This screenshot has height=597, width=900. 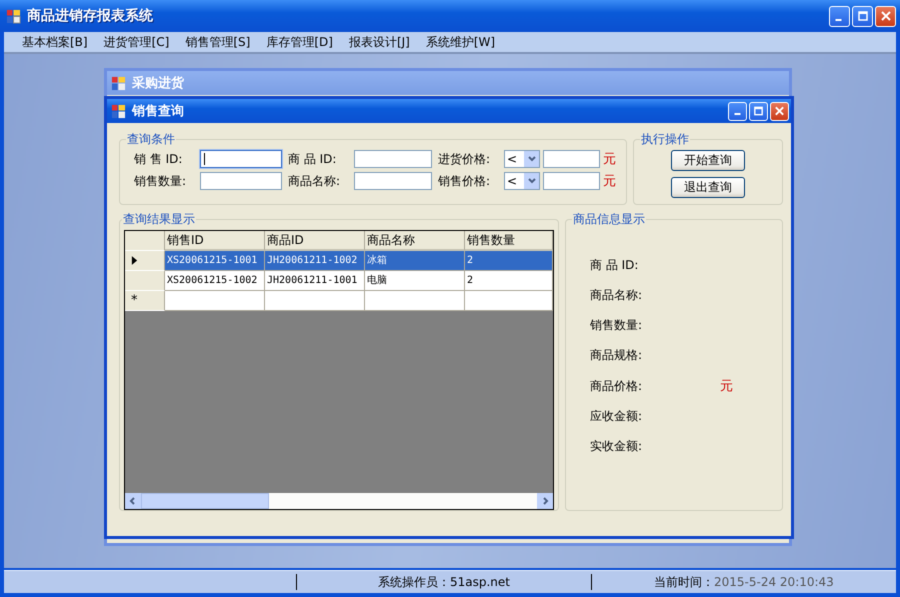 I want to click on menu-item: 报表设计[J], so click(x=379, y=42).